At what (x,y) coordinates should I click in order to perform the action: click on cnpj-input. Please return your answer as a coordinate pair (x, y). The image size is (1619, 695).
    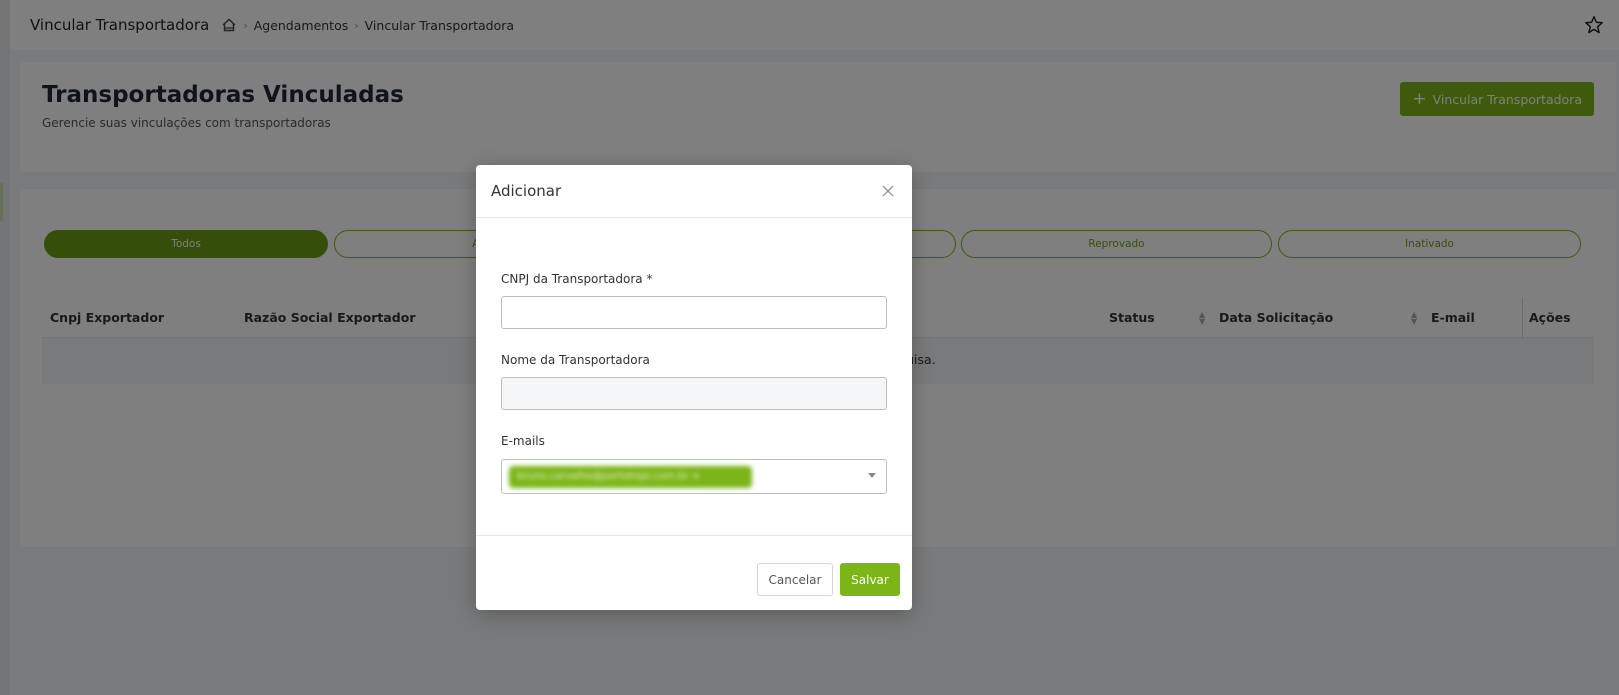
    Looking at the image, I should click on (694, 312).